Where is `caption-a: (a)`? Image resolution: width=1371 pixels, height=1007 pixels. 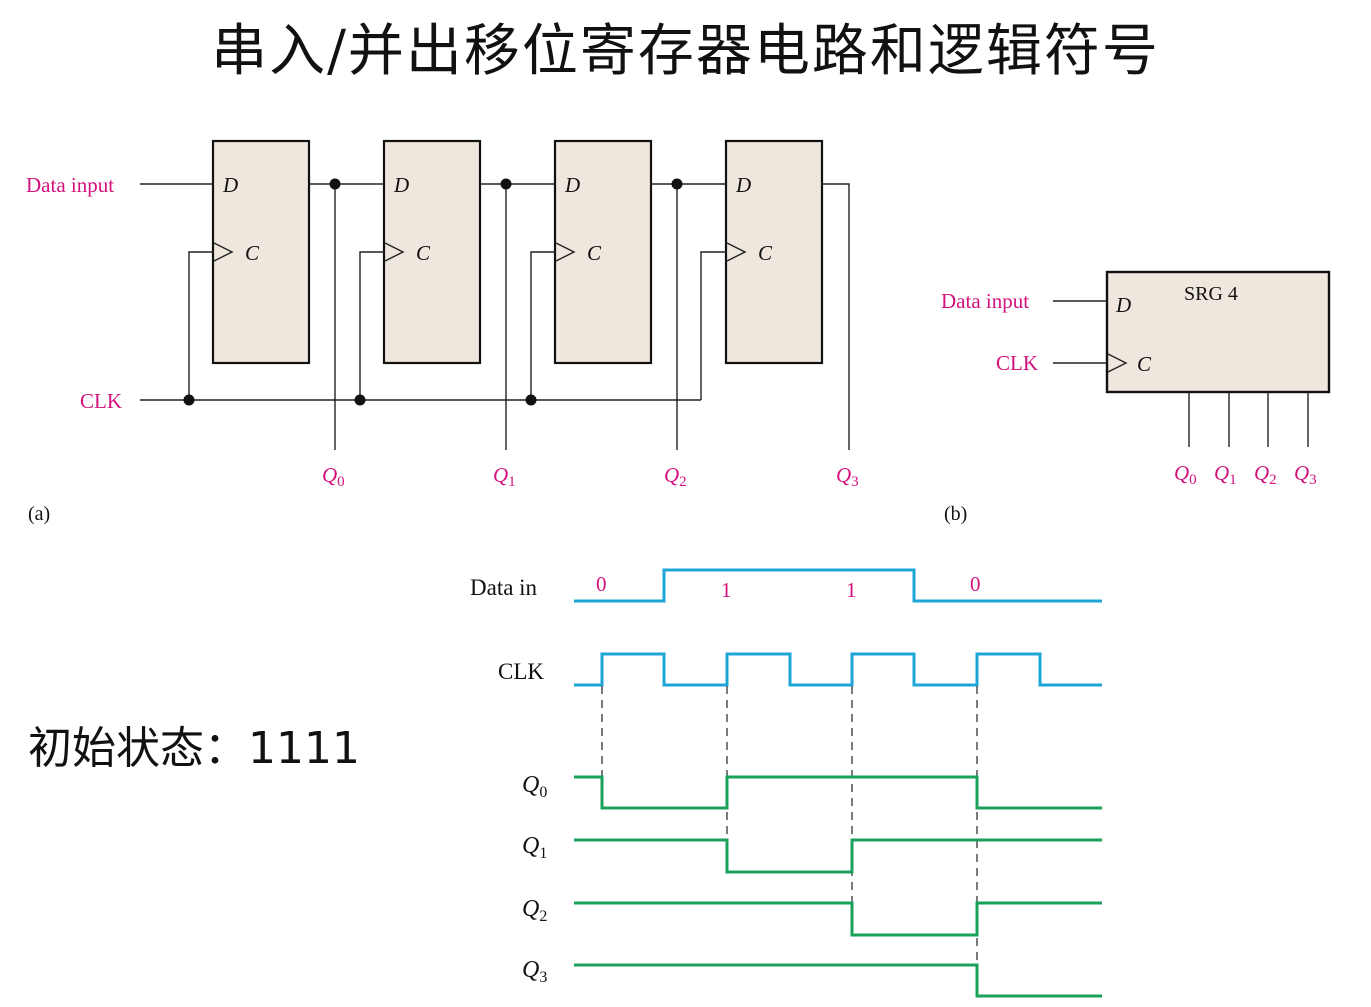 caption-a: (a) is located at coordinates (39, 514).